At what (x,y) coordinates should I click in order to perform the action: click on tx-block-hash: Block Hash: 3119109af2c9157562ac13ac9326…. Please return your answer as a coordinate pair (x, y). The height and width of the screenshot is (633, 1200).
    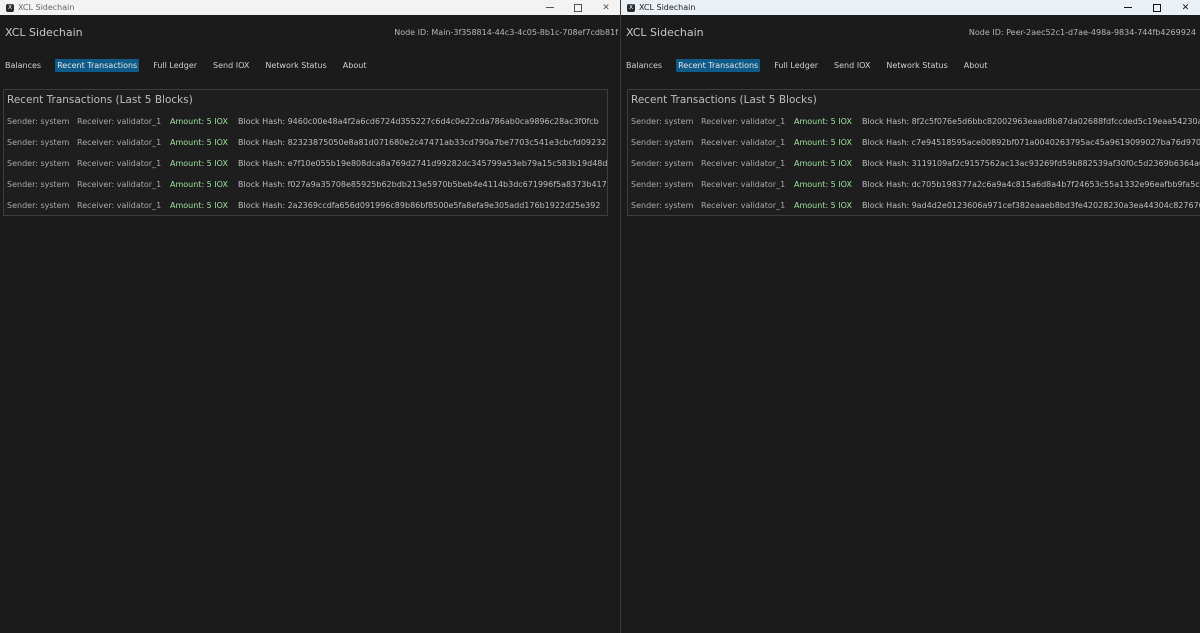
    Looking at the image, I should click on (1031, 163).